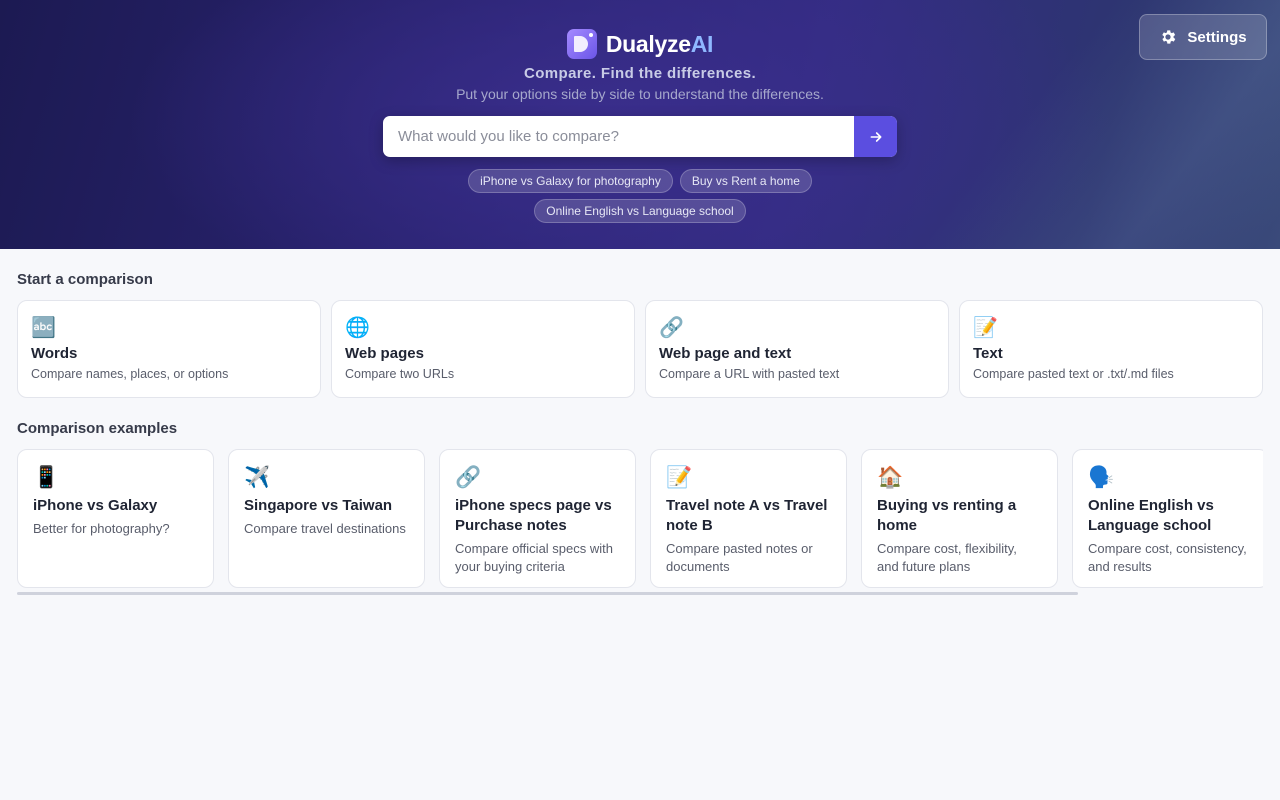 This screenshot has height=800, width=1280. I want to click on airplane-icon: ✈️, so click(257, 477).